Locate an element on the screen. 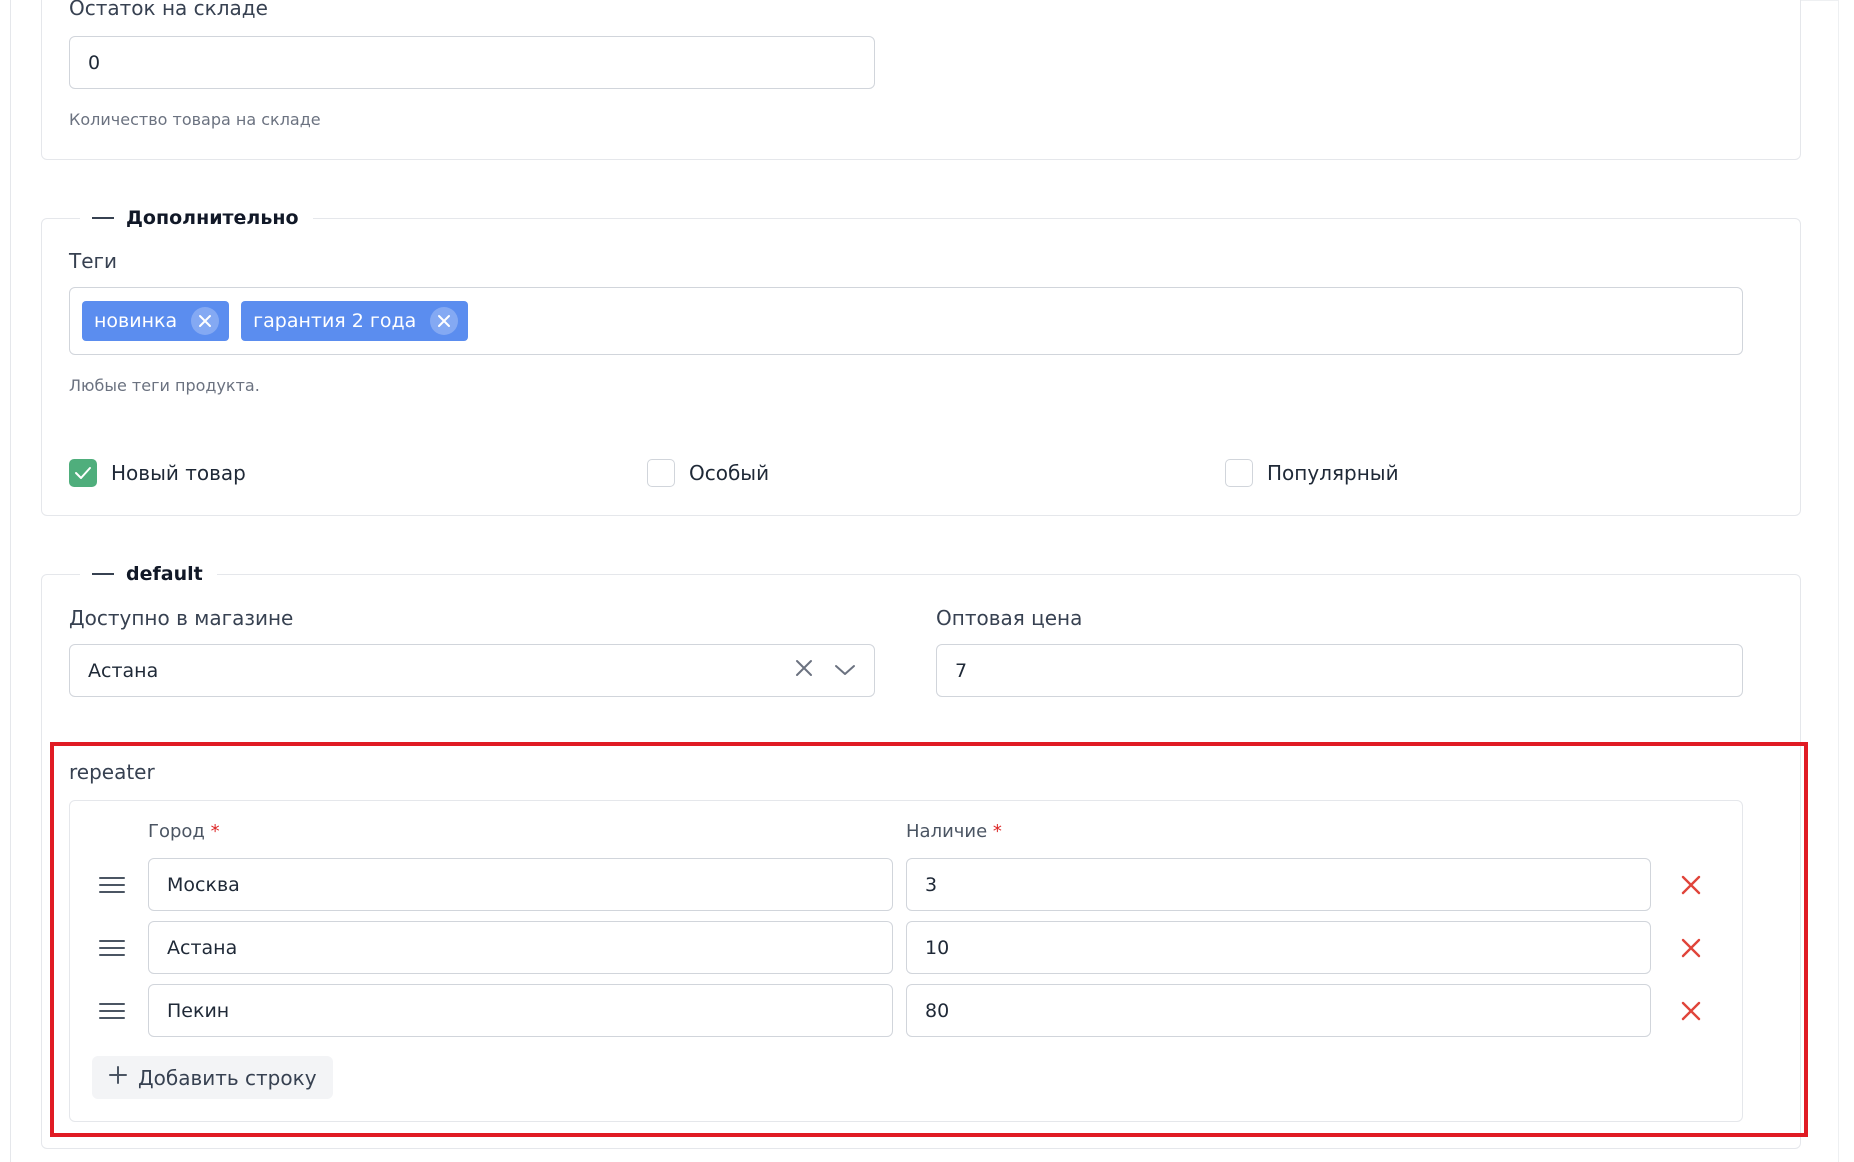 This screenshot has width=1854, height=1162. plus-icon is located at coordinates (118, 1077).